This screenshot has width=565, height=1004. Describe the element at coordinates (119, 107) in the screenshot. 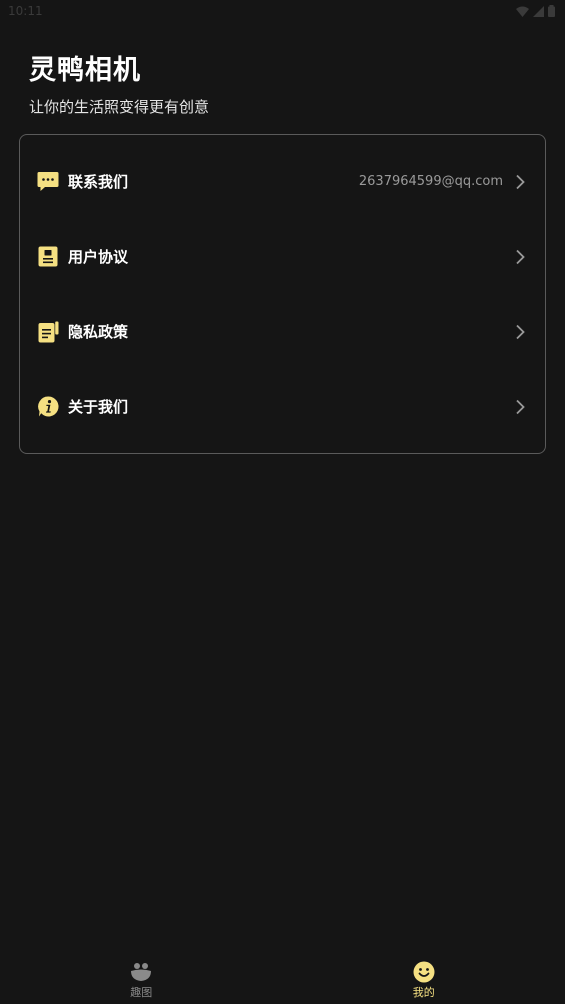

I see `page-subtitle: 让你的生活照变得更有创意` at that location.